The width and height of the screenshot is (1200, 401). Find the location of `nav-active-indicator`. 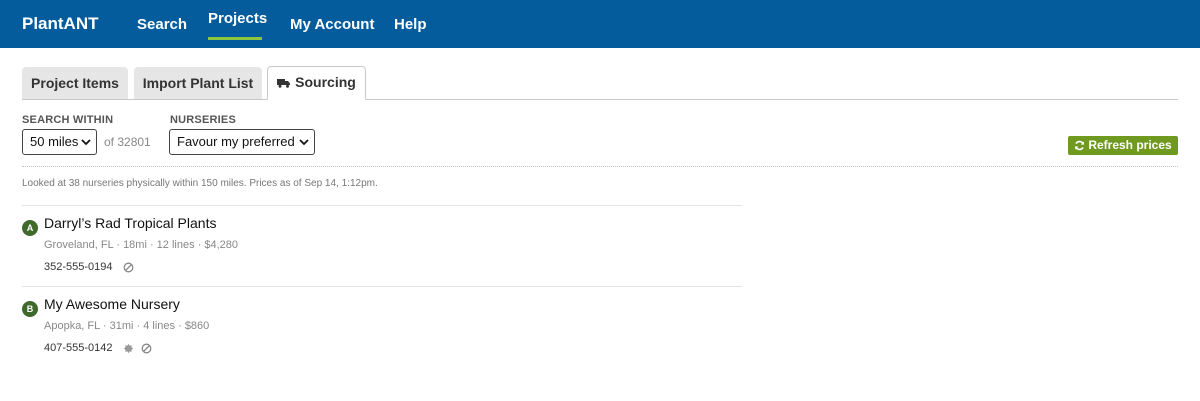

nav-active-indicator is located at coordinates (235, 38).